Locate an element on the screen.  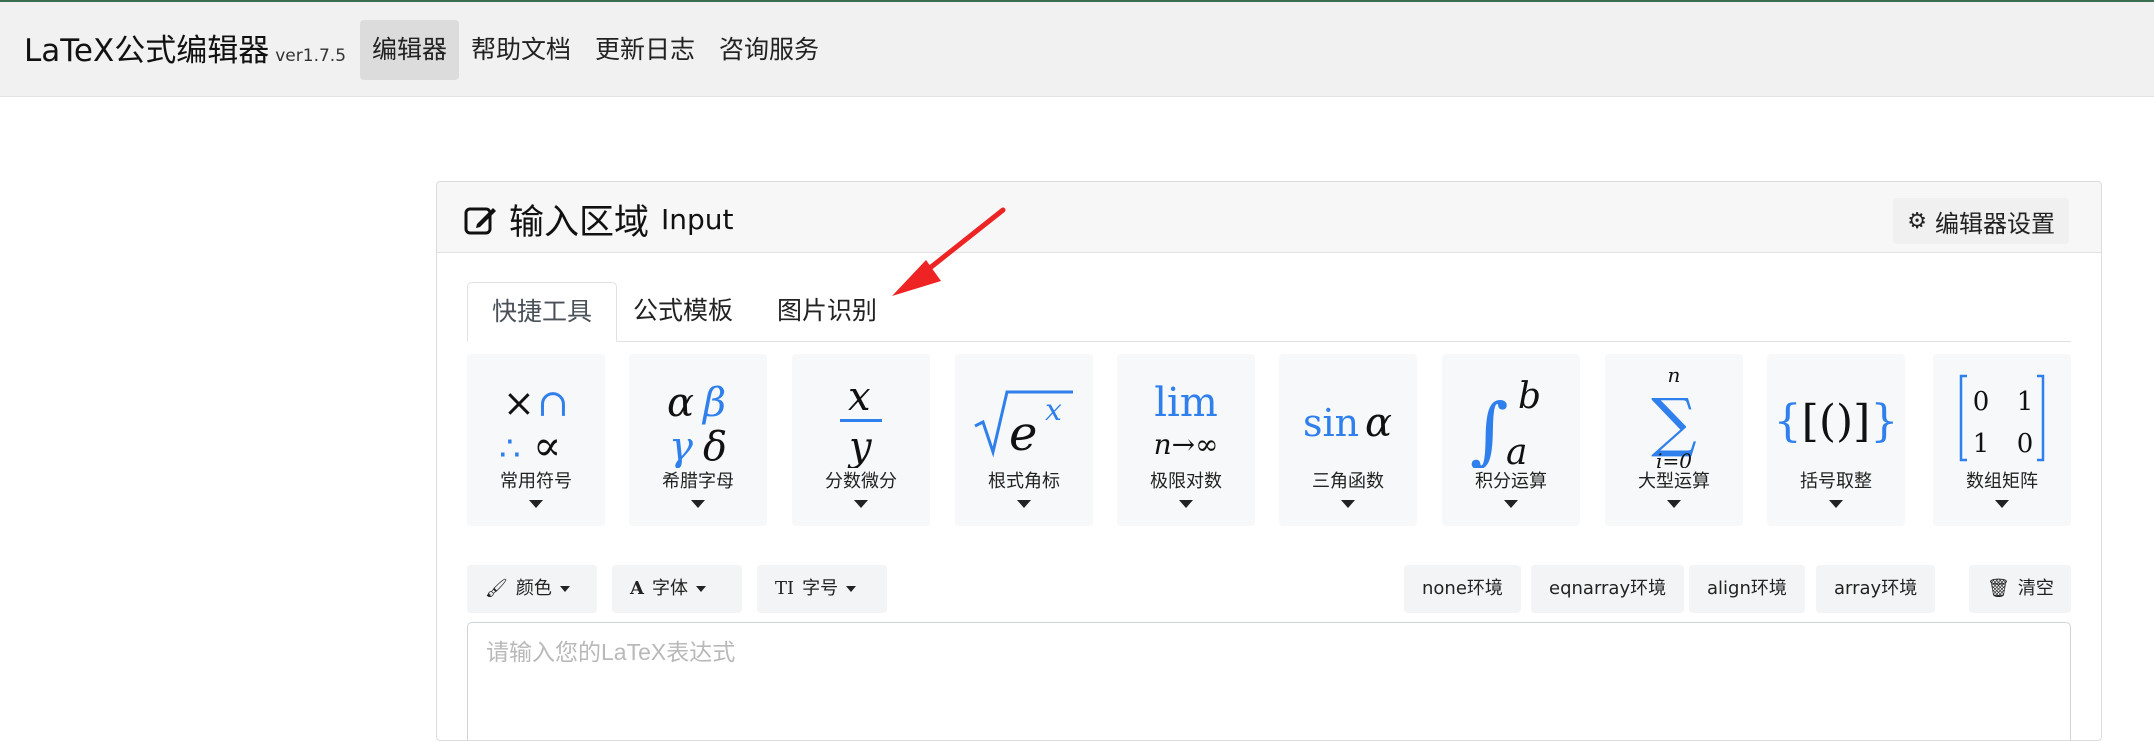
tool-limit: lim n→∞ 极限对数 is located at coordinates (1186, 440).